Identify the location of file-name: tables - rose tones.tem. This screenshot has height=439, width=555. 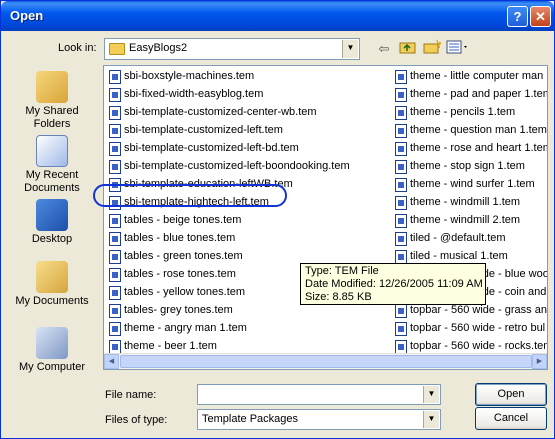
(180, 274).